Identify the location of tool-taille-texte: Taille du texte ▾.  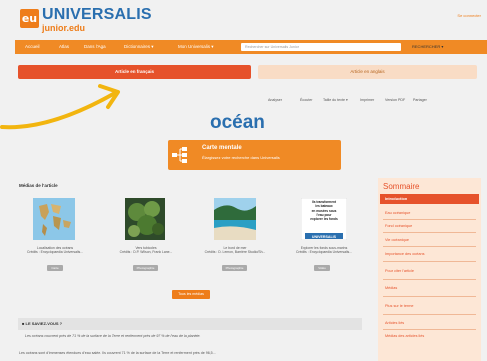
(335, 100).